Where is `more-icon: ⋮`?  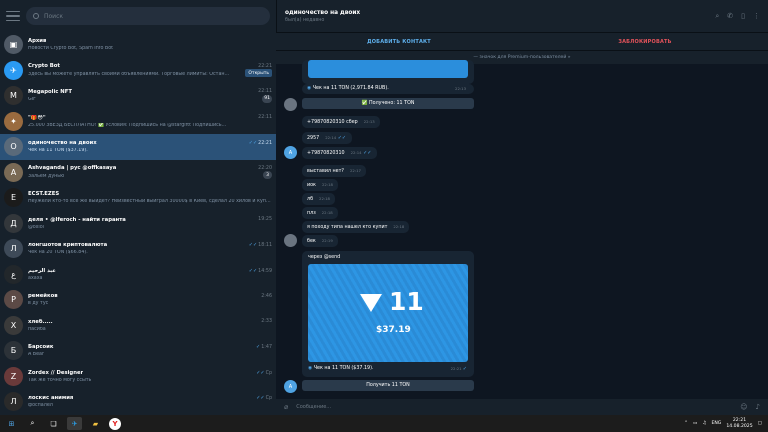 more-icon: ⋮ is located at coordinates (756, 16).